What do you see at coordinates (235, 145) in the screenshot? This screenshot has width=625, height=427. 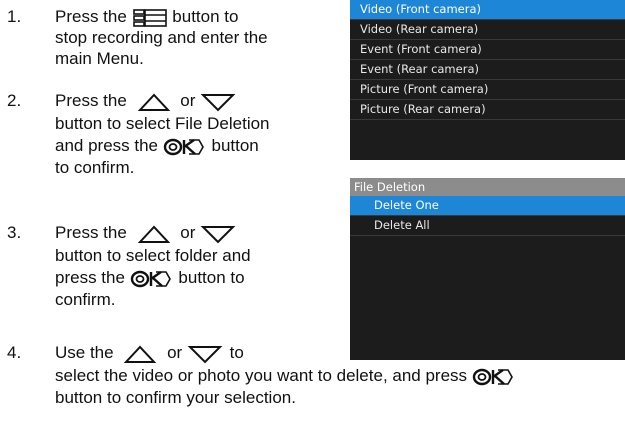 I see `step-text: button` at bounding box center [235, 145].